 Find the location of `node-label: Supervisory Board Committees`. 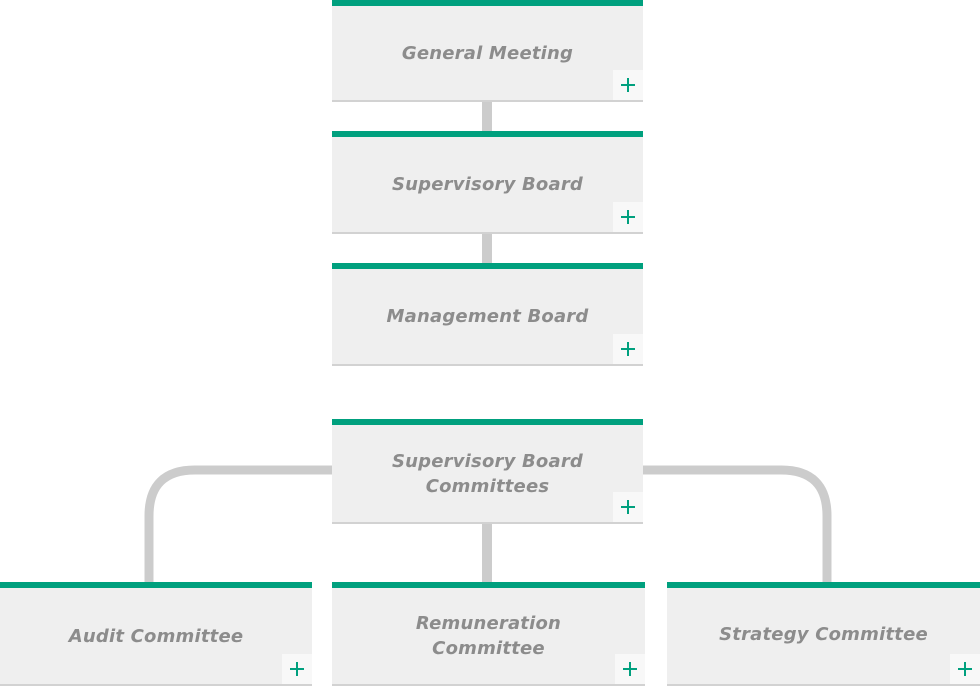

node-label: Supervisory Board Committees is located at coordinates (488, 473).